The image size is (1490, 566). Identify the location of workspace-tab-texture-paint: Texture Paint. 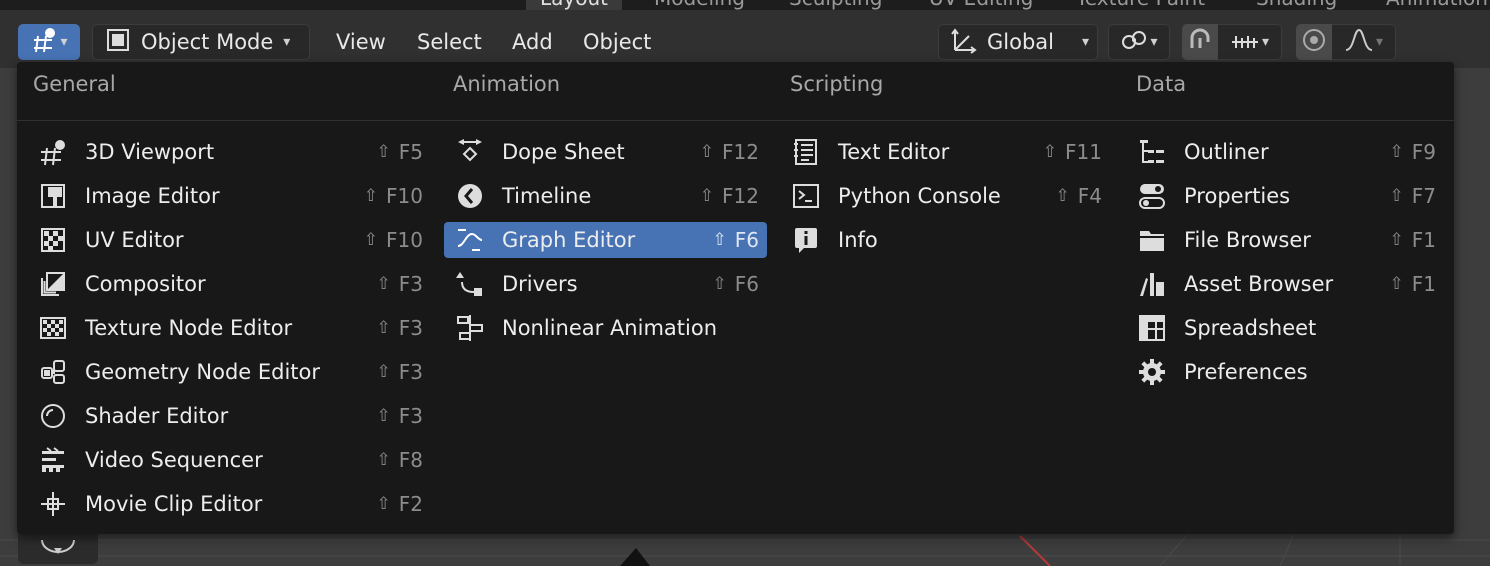
(1140, 5).